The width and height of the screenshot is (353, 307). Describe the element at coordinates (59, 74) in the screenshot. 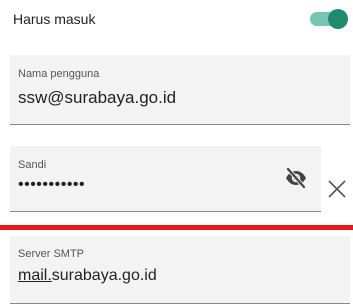

I see `username-label: Nama pengguna` at that location.